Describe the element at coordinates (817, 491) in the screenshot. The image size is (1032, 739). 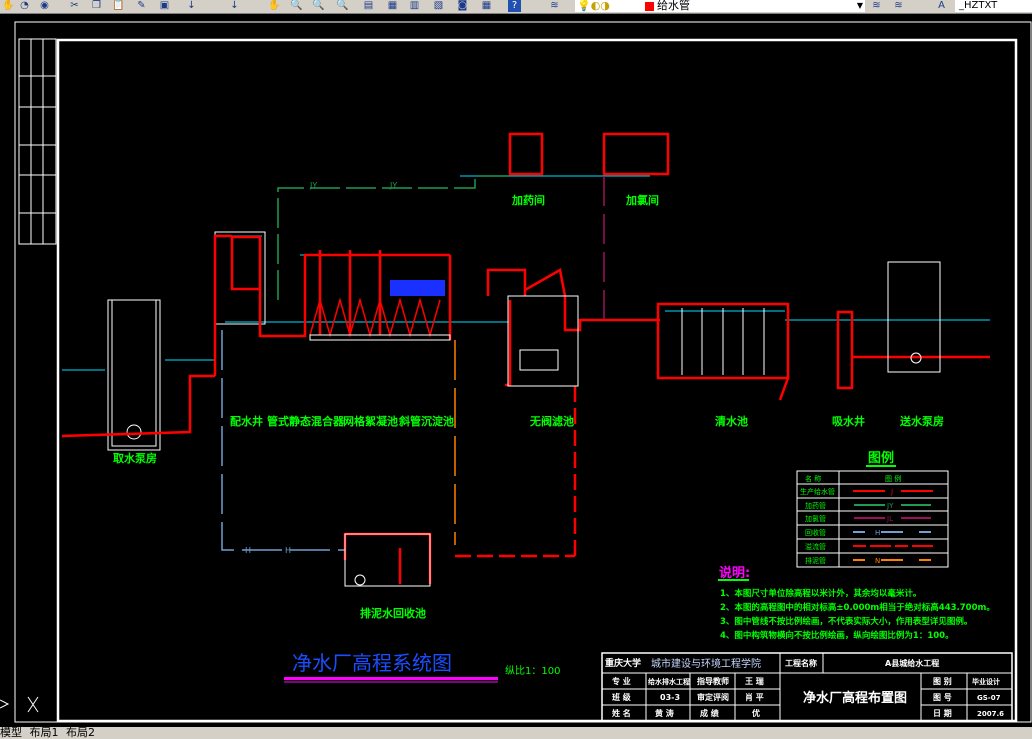
I see `legend-row-name: 生产给水管` at that location.